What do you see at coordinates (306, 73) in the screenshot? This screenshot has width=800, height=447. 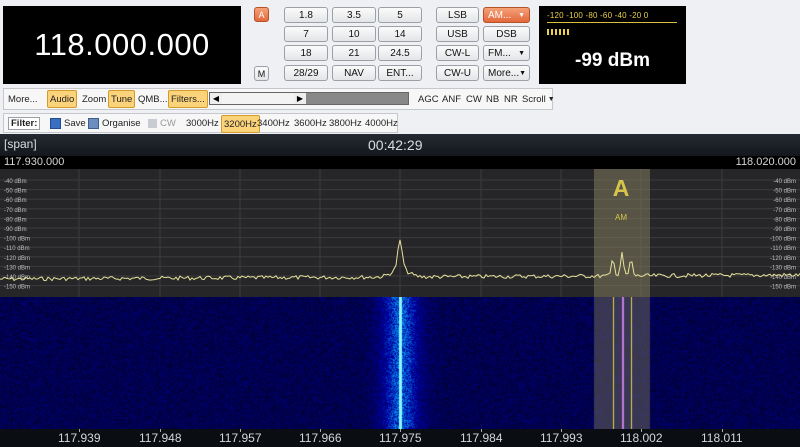 I see `band-button: 28/29` at bounding box center [306, 73].